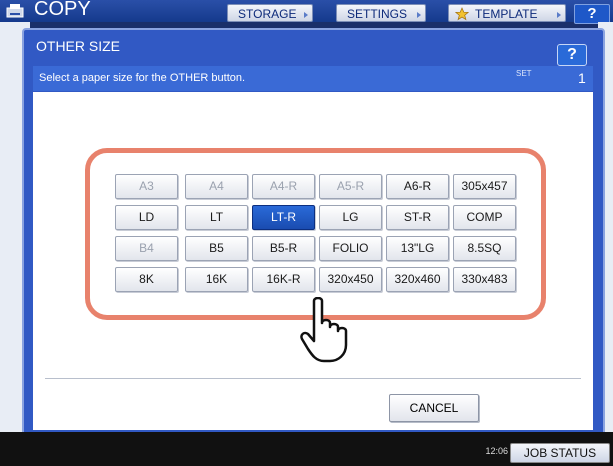 The height and width of the screenshot is (466, 613). I want to click on storage-label: STORAGE, so click(267, 14).